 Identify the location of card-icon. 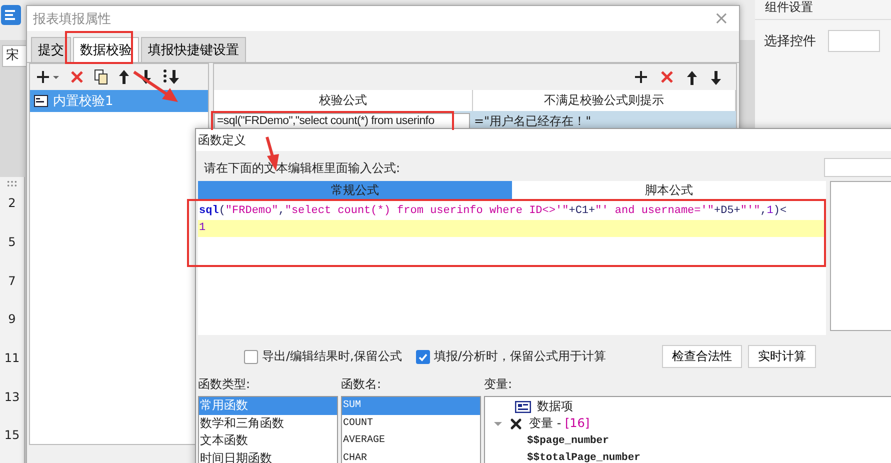
(523, 406).